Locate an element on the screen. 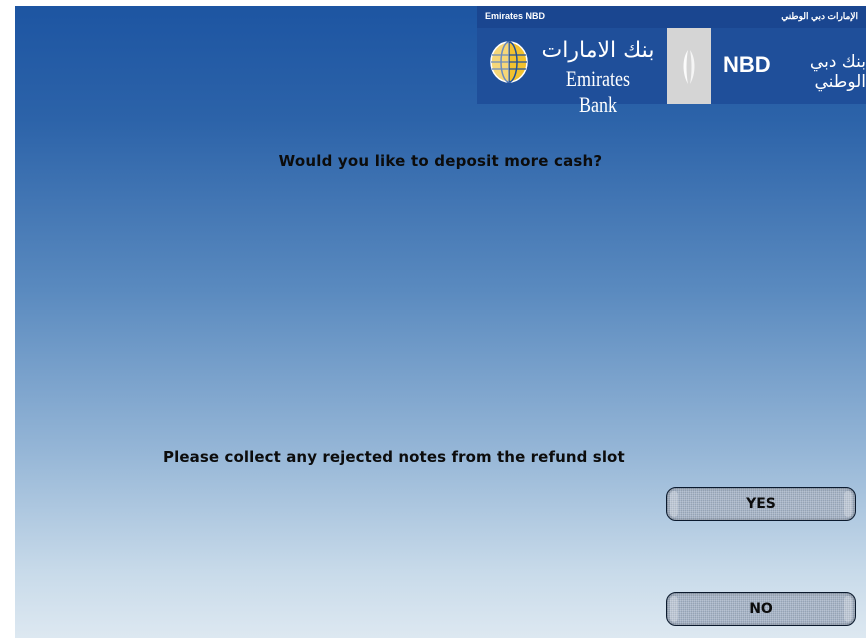  nbd-logo: NBD بنك دبي الوطني is located at coordinates (788, 66).